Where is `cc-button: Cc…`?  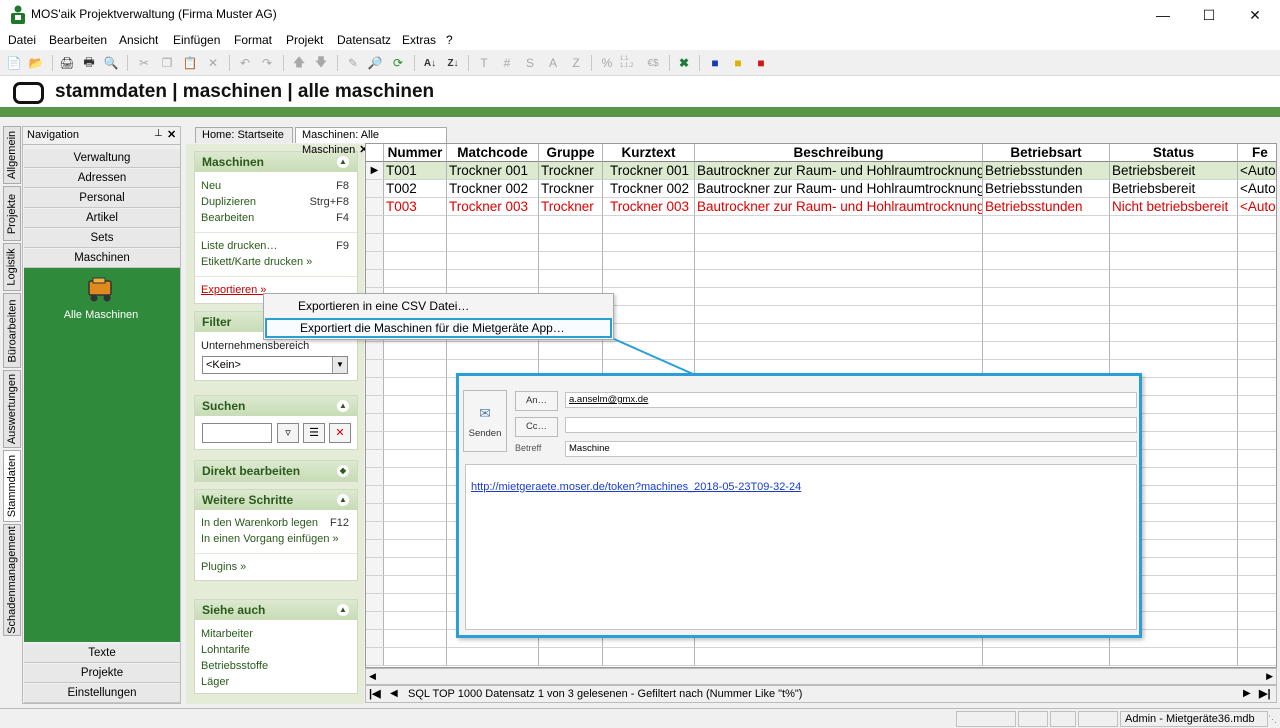
cc-button: Cc… is located at coordinates (536, 427).